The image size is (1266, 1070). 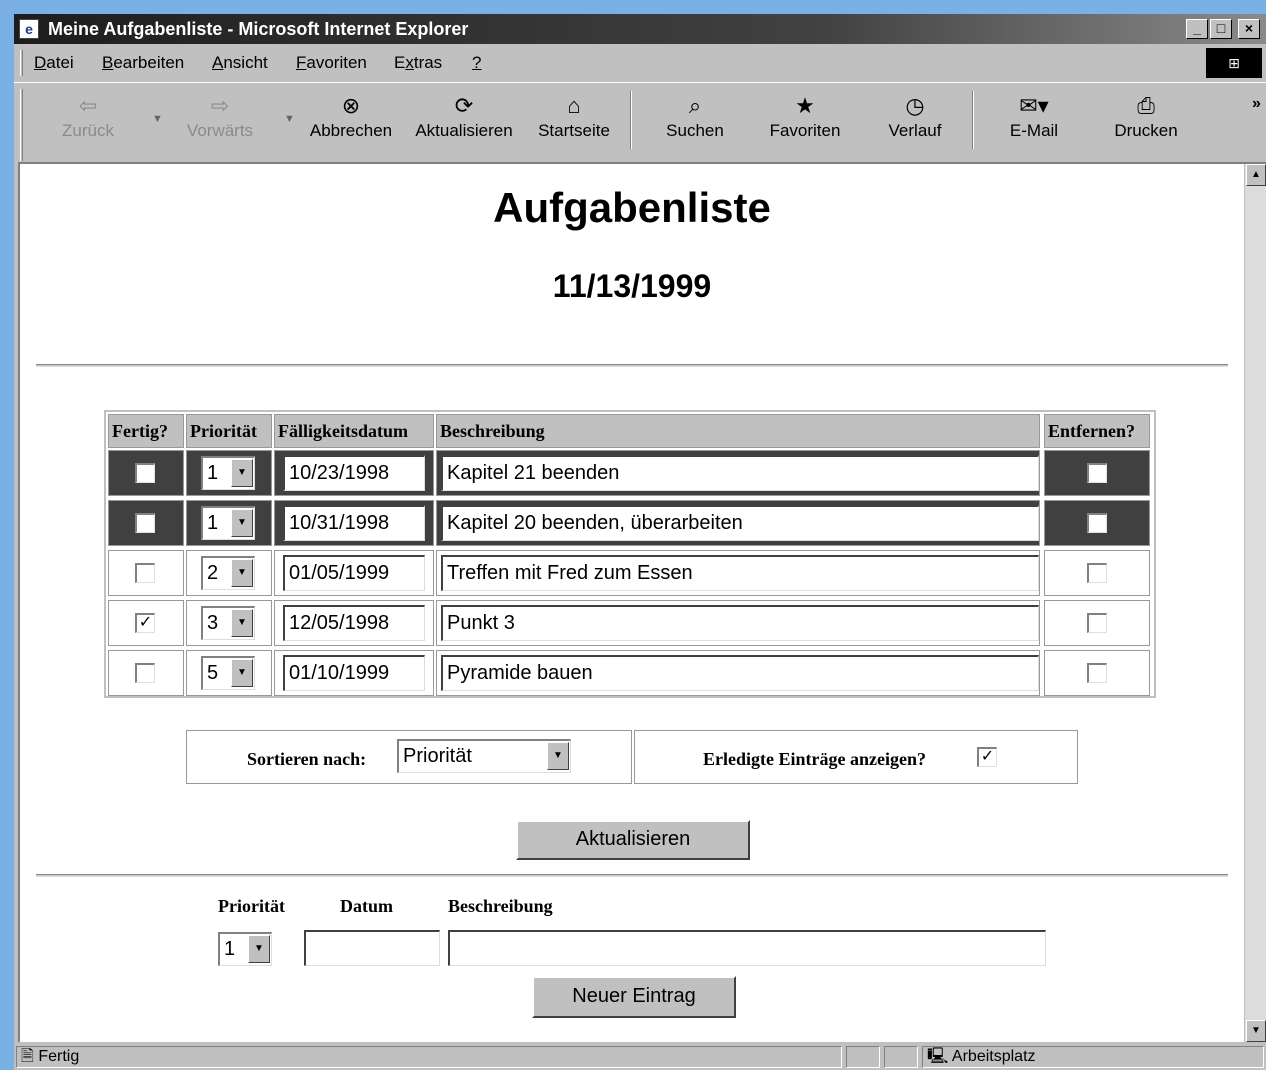 What do you see at coordinates (351, 116) in the screenshot?
I see `stop-button: ⊗ Abbrechen` at bounding box center [351, 116].